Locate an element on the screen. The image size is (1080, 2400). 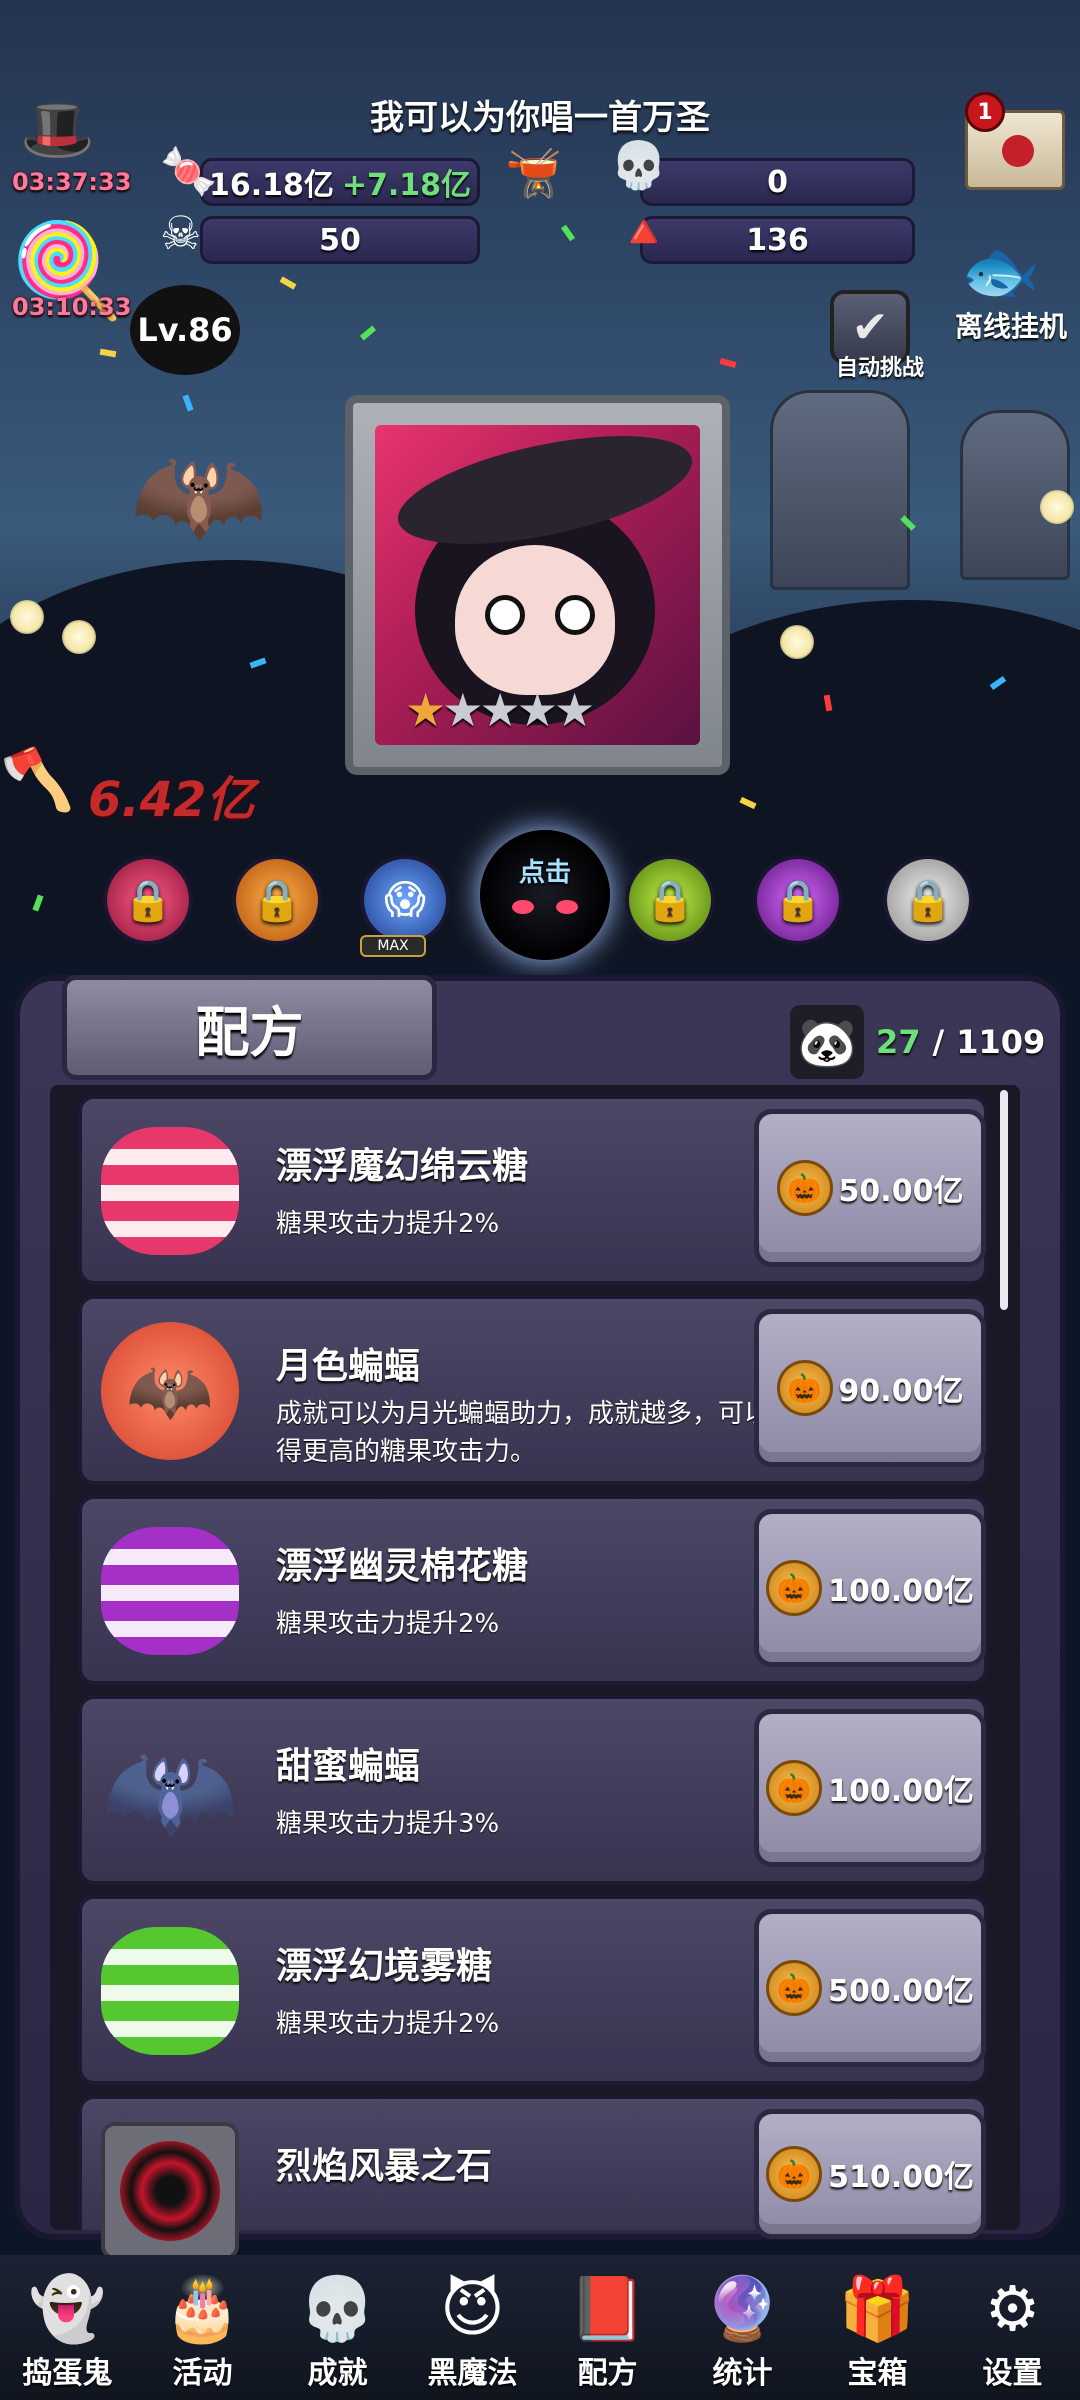
panel-title: 配方 is located at coordinates (249, 1027).